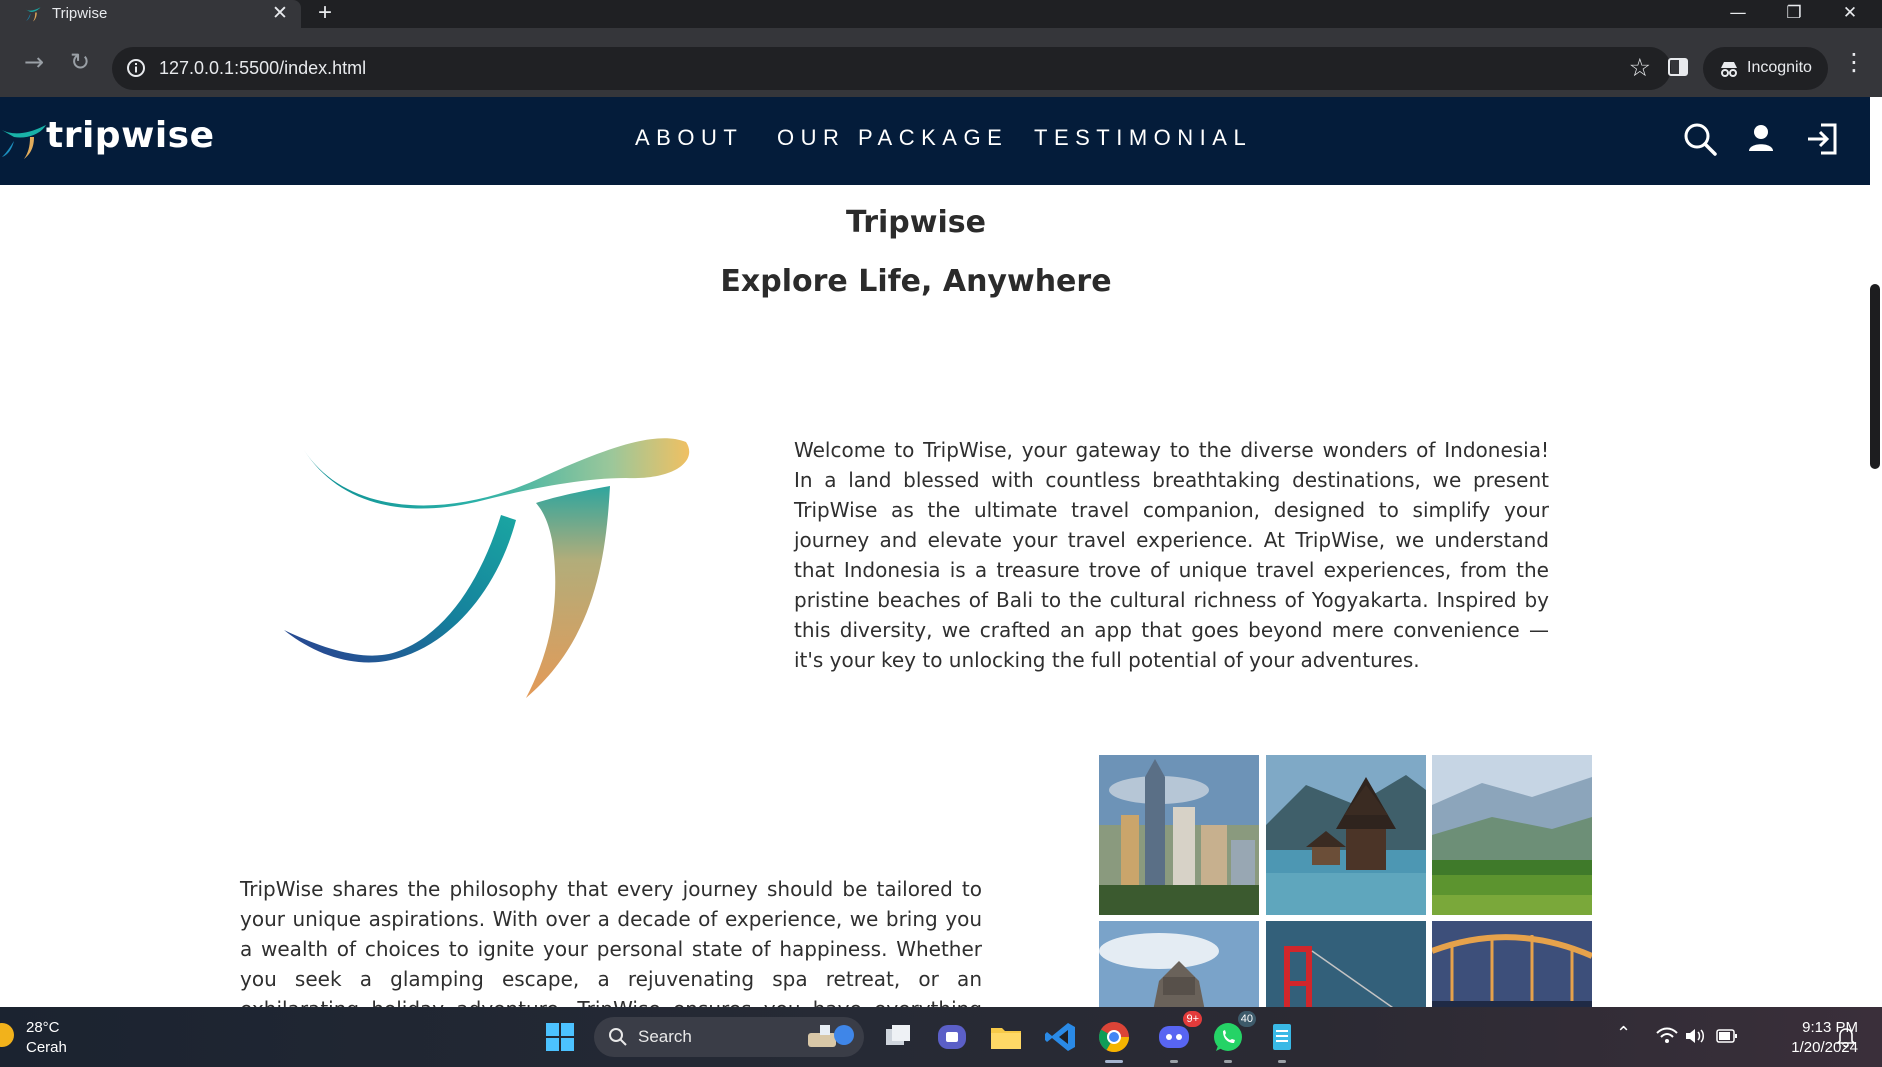  Describe the element at coordinates (1700, 139) in the screenshot. I see `search-icon` at that location.